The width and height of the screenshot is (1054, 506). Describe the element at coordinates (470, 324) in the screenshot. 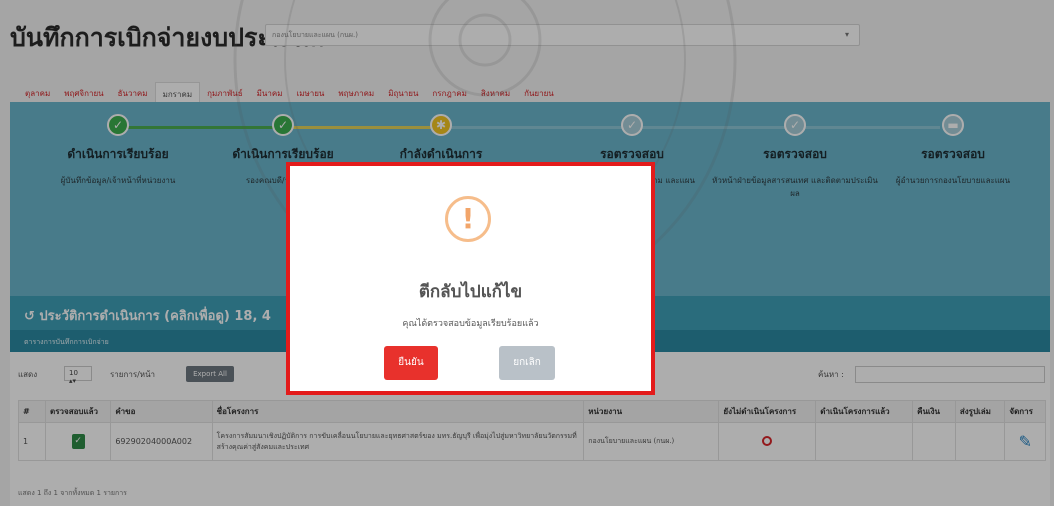

I see `dialog-message: คุณได้ตรวจสอบข้อมูลเรียบร้อยแล้ว` at that location.